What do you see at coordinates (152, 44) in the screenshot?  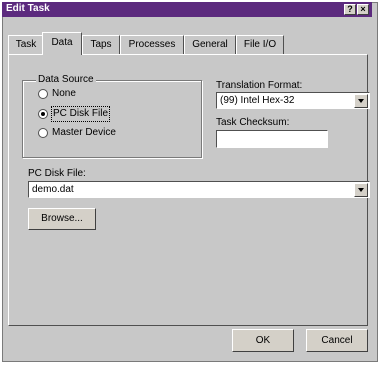 I see `tab-processes: Processes` at bounding box center [152, 44].